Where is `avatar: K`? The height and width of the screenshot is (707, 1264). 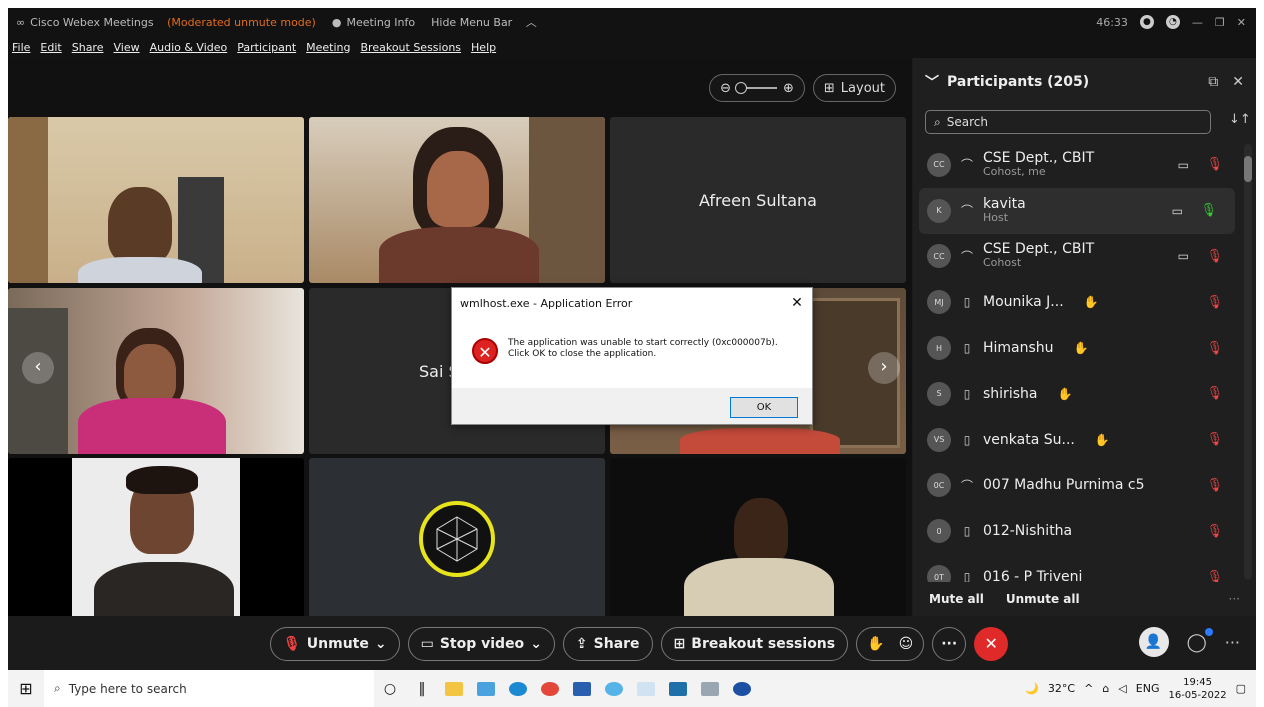
avatar: K is located at coordinates (939, 210).